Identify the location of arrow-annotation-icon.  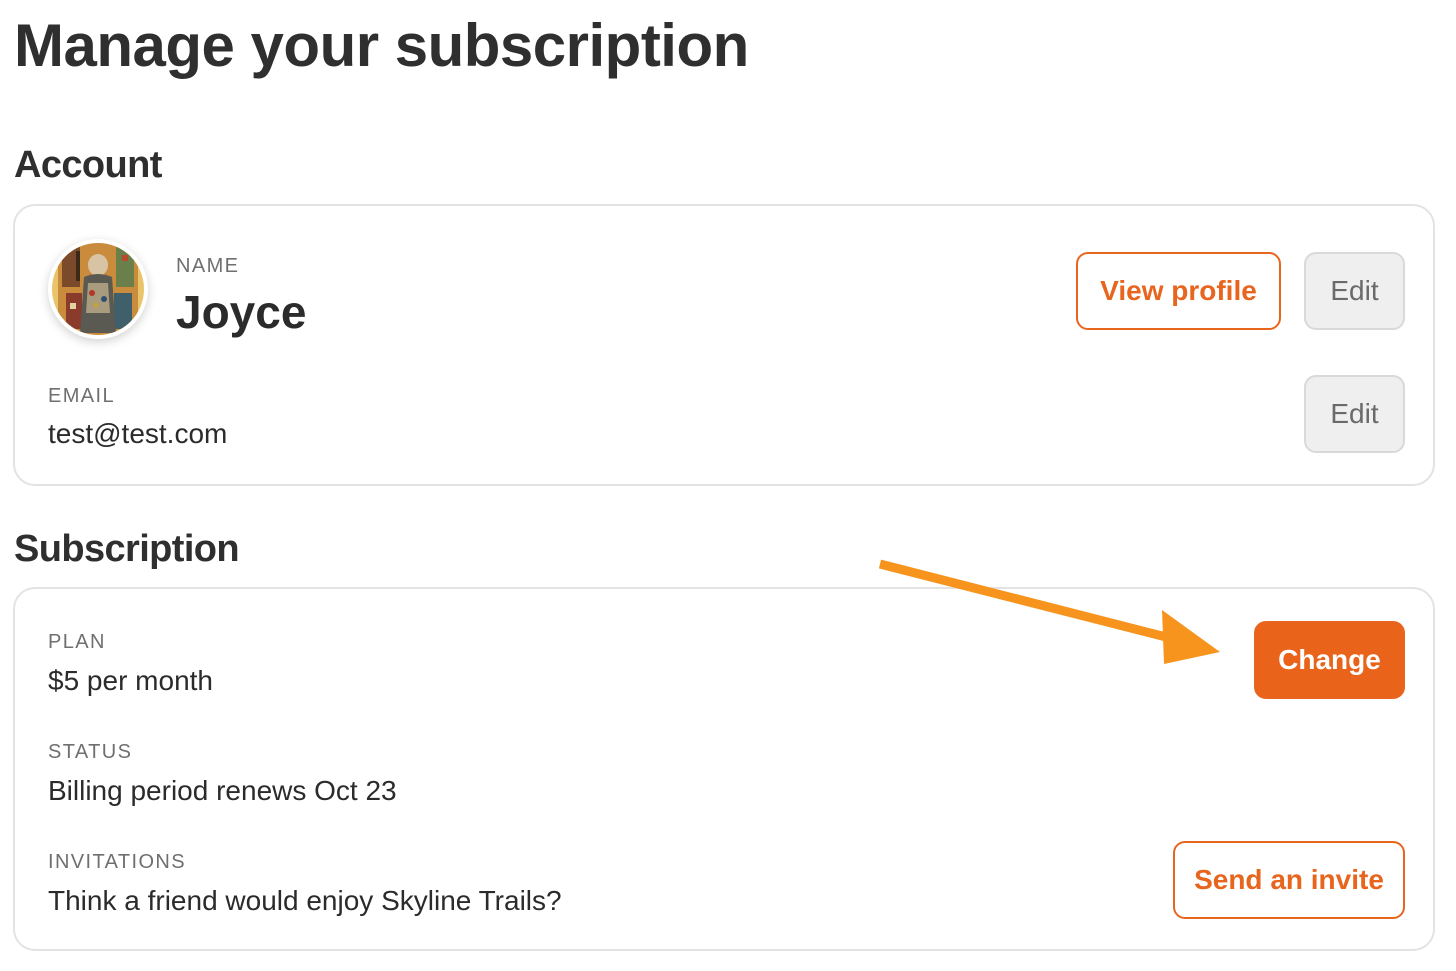
(1049, 611).